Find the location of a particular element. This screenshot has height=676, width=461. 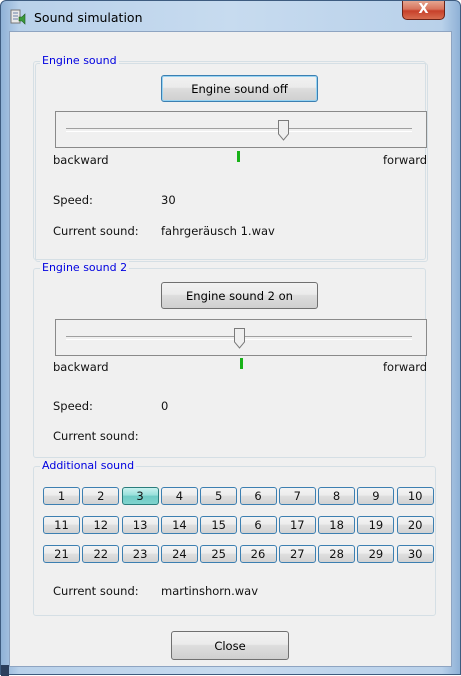

current-sound-value: fahrgeräusch 1.wav is located at coordinates (218, 231).